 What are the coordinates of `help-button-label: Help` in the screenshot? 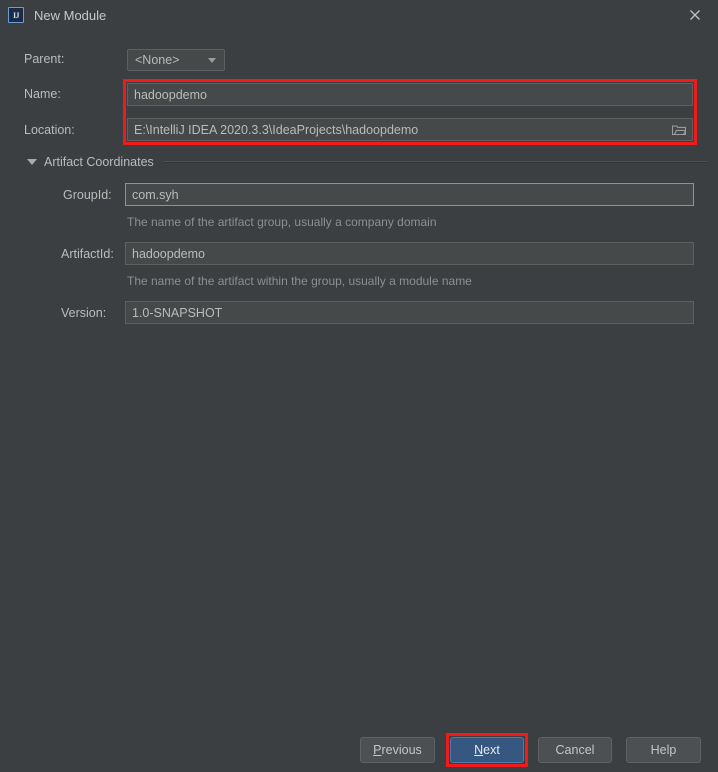 It's located at (663, 750).